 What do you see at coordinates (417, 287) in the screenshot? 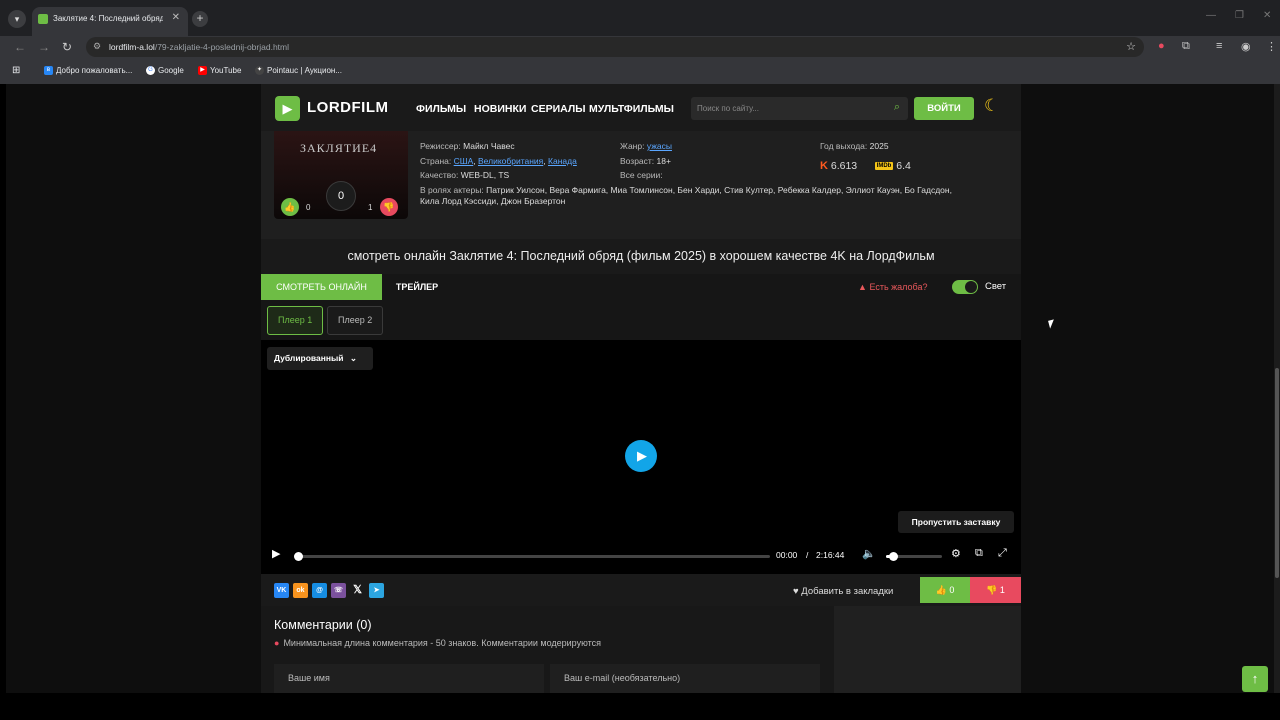
I see `tab-trailer: ТРЕЙЛЕР` at bounding box center [417, 287].